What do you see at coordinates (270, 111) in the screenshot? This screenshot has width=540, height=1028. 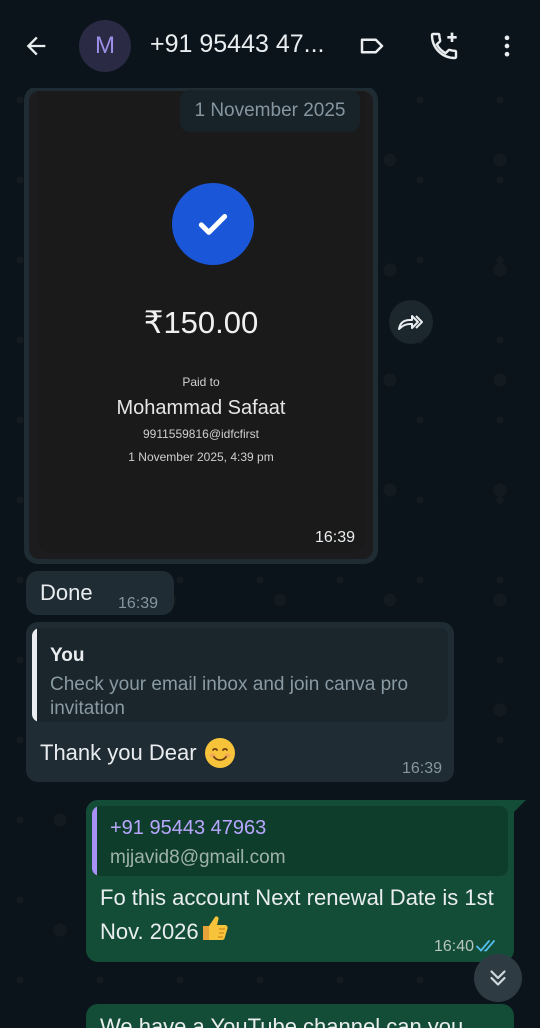 I see `date-separator: 1 November 2025` at bounding box center [270, 111].